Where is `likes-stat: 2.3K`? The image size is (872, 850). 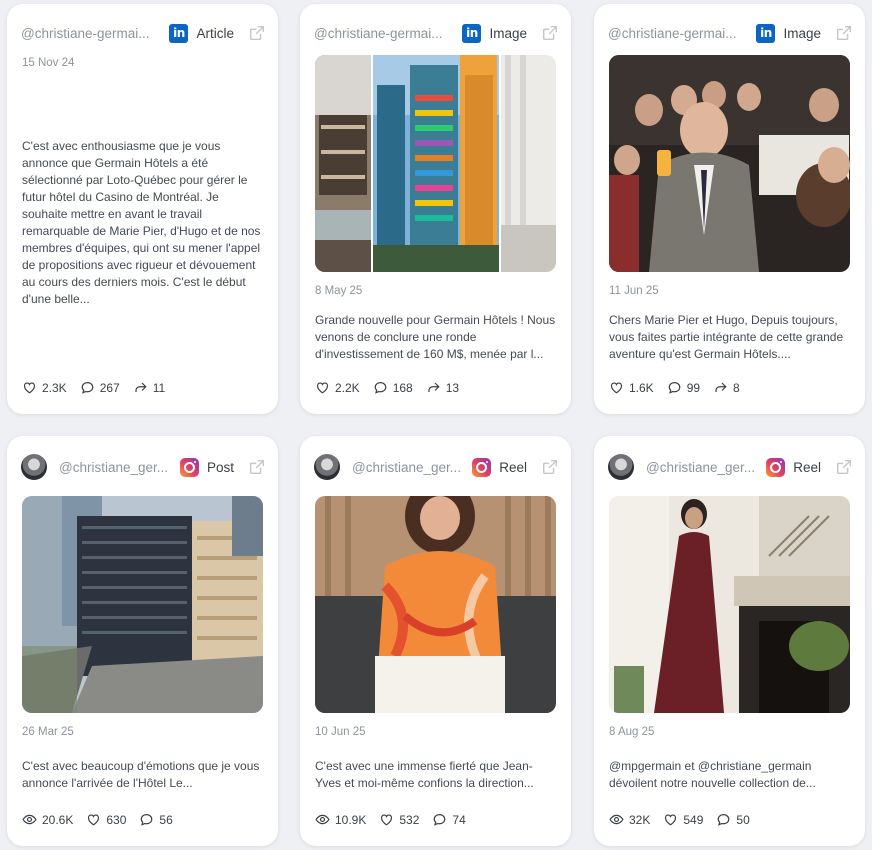 likes-stat: 2.3K is located at coordinates (44, 387).